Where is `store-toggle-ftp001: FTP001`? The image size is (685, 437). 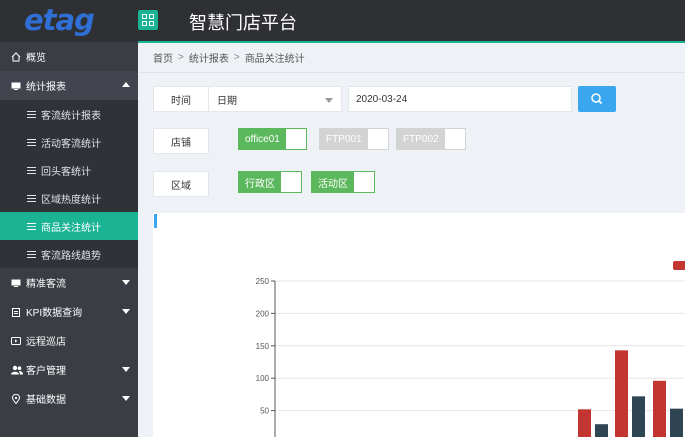 store-toggle-ftp001: FTP001 is located at coordinates (354, 139).